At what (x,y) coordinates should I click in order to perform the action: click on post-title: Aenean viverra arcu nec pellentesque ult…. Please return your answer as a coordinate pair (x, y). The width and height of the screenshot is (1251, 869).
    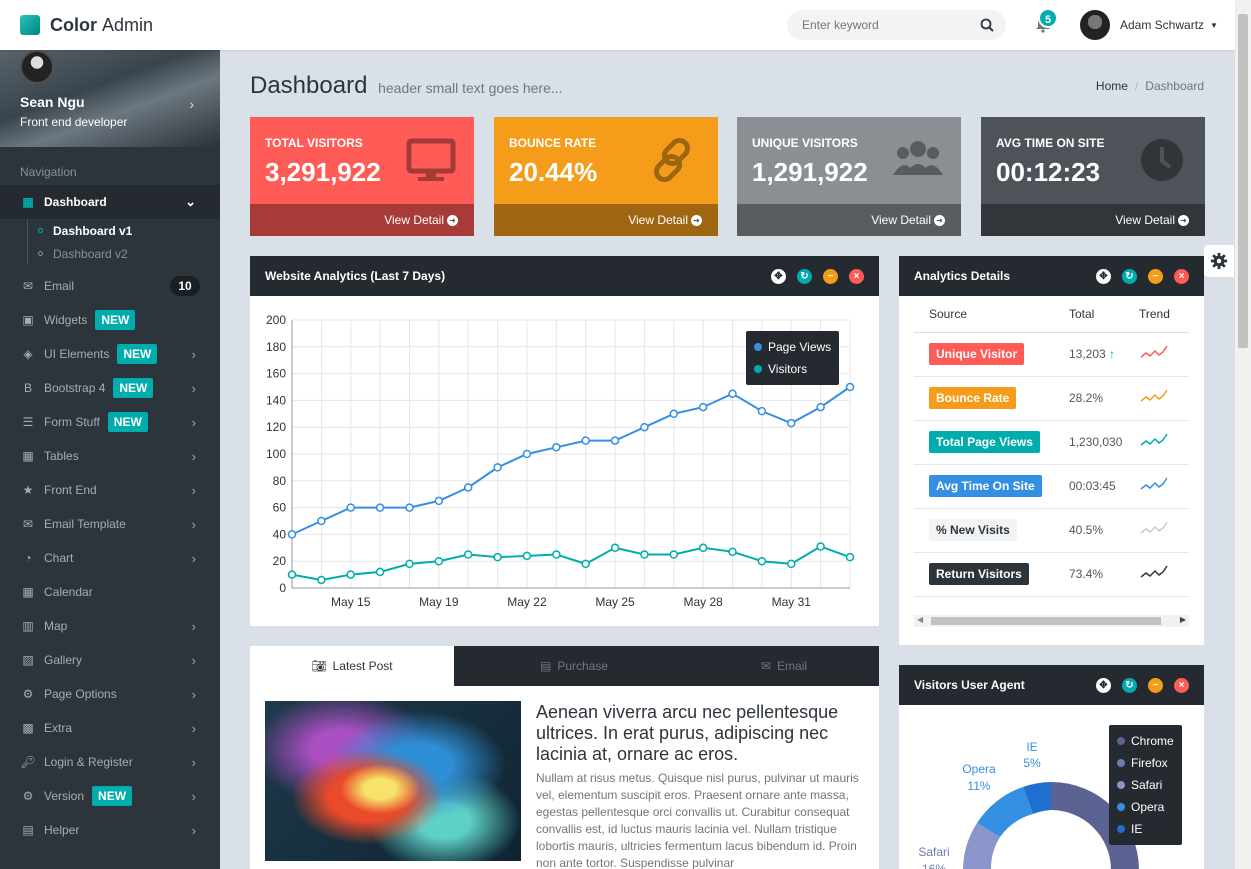
    Looking at the image, I should click on (703, 733).